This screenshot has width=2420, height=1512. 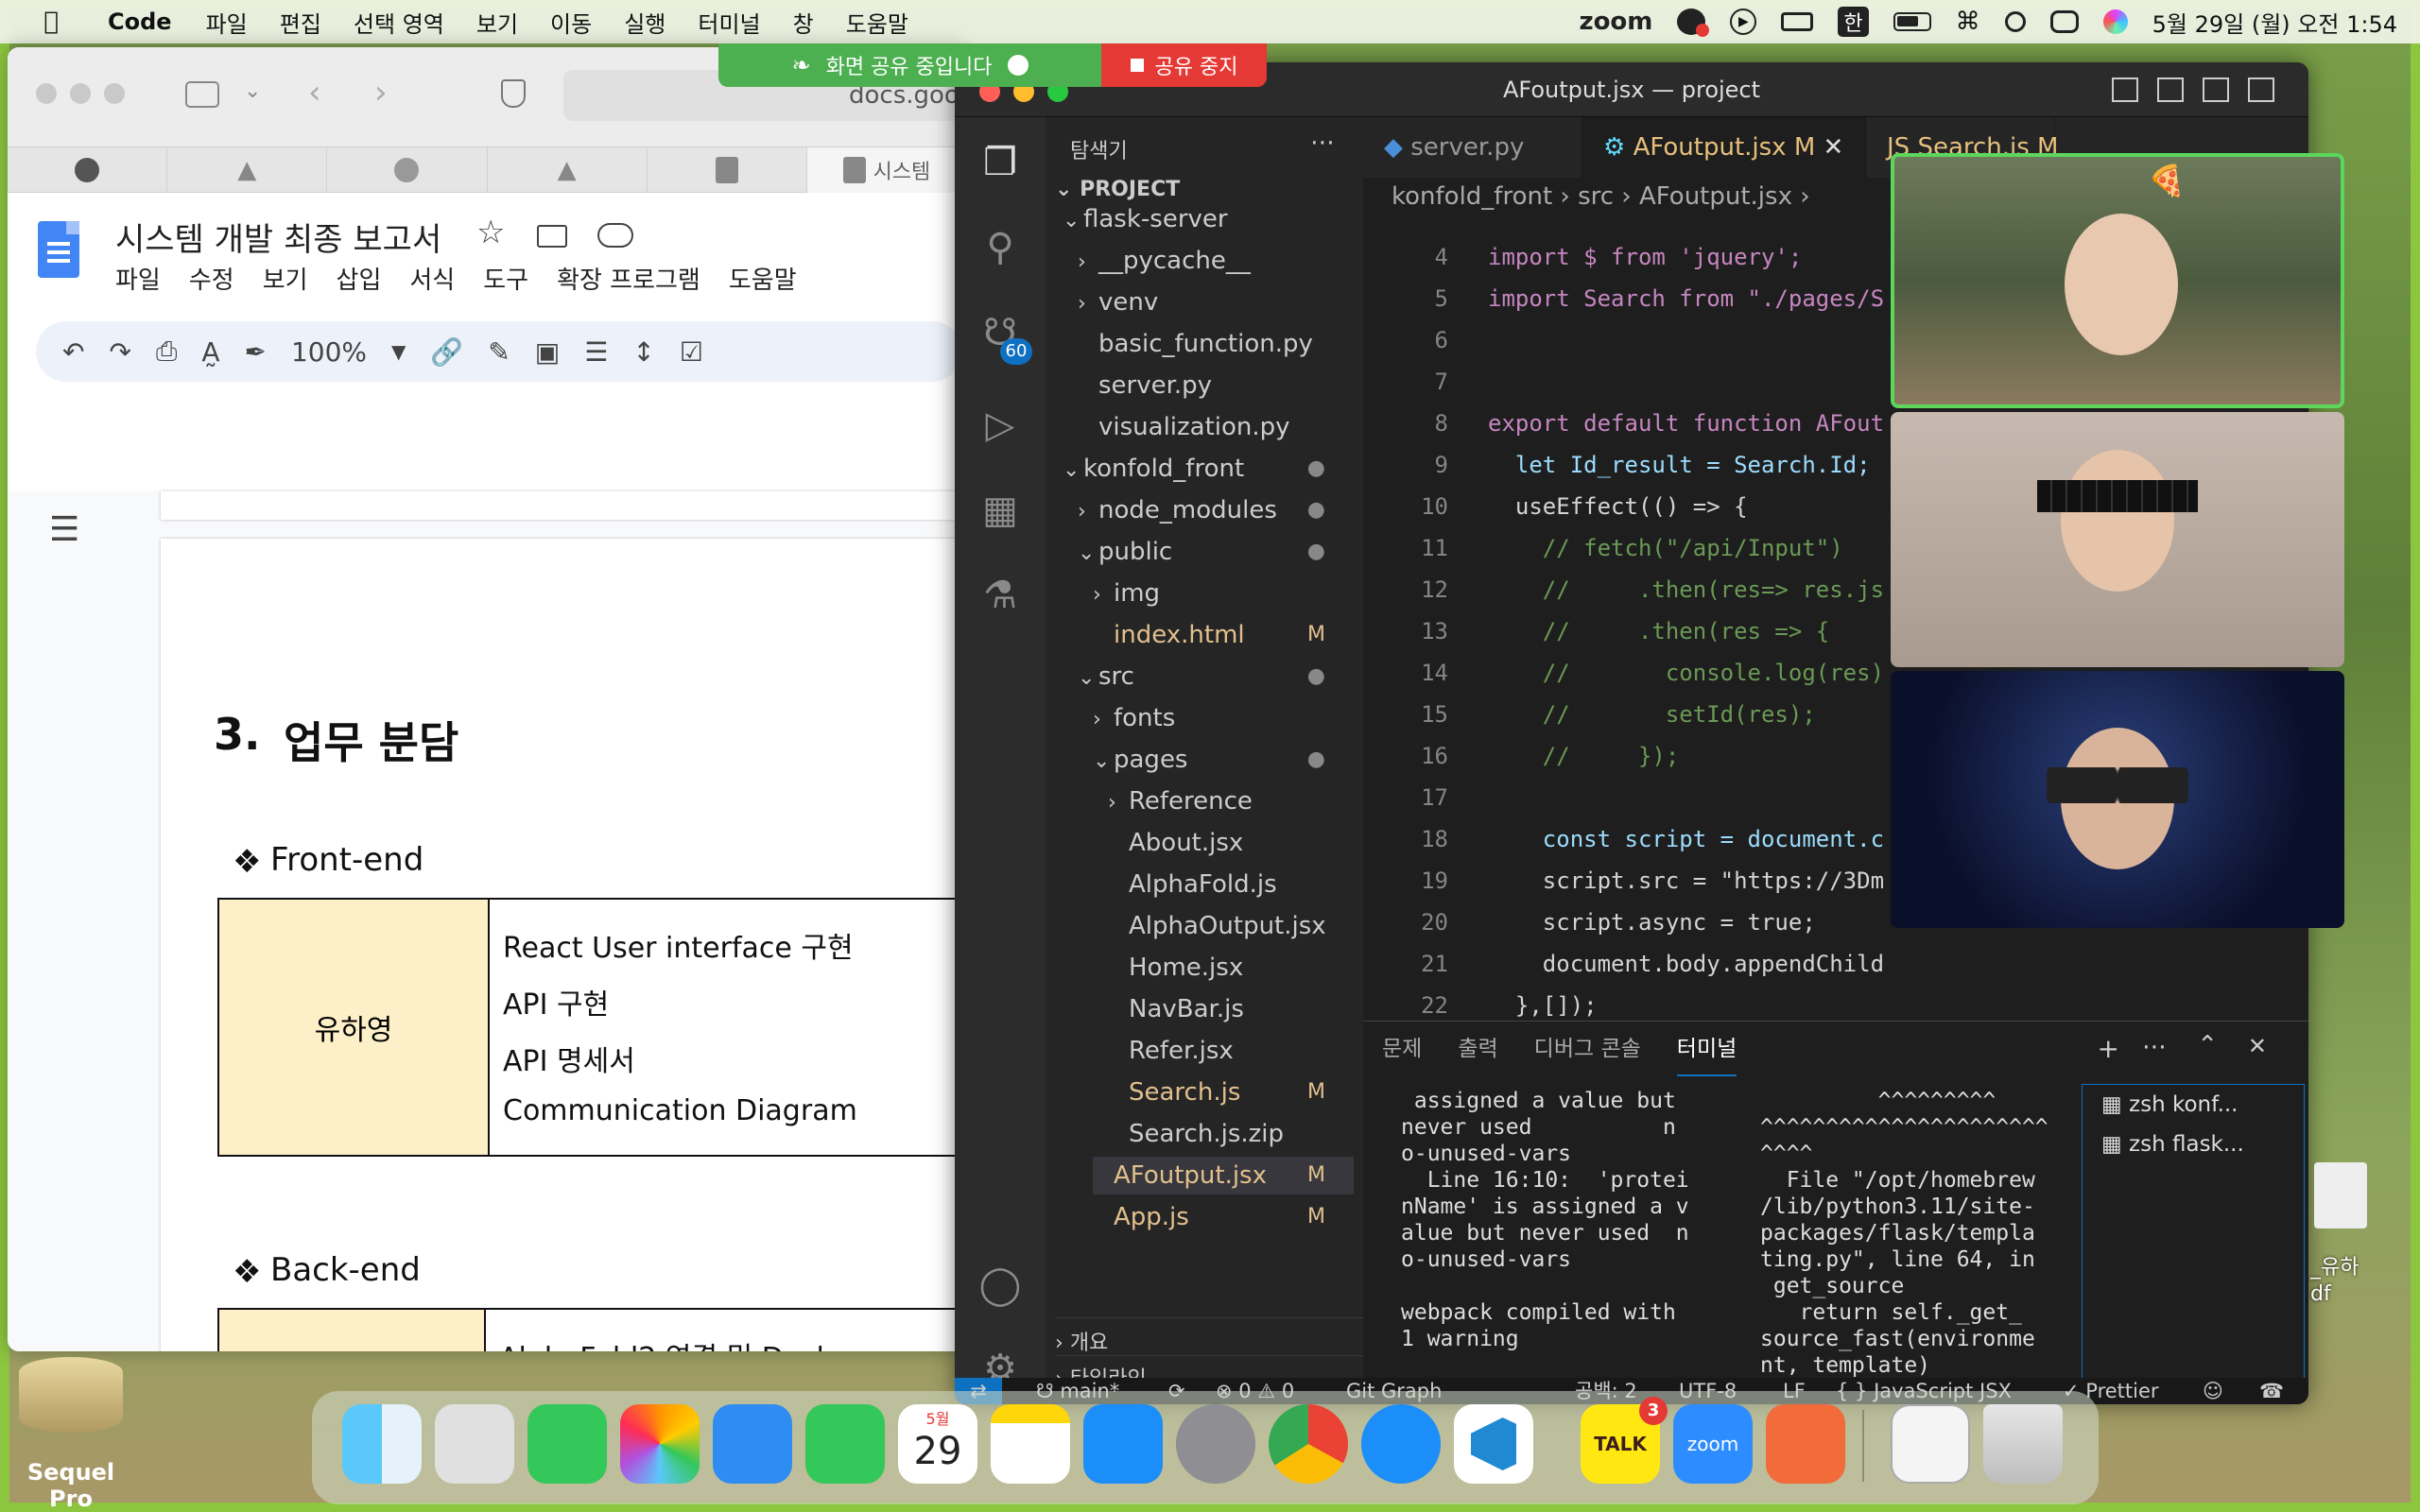 I want to click on outline-toggle-icon: ☰, so click(x=64, y=529).